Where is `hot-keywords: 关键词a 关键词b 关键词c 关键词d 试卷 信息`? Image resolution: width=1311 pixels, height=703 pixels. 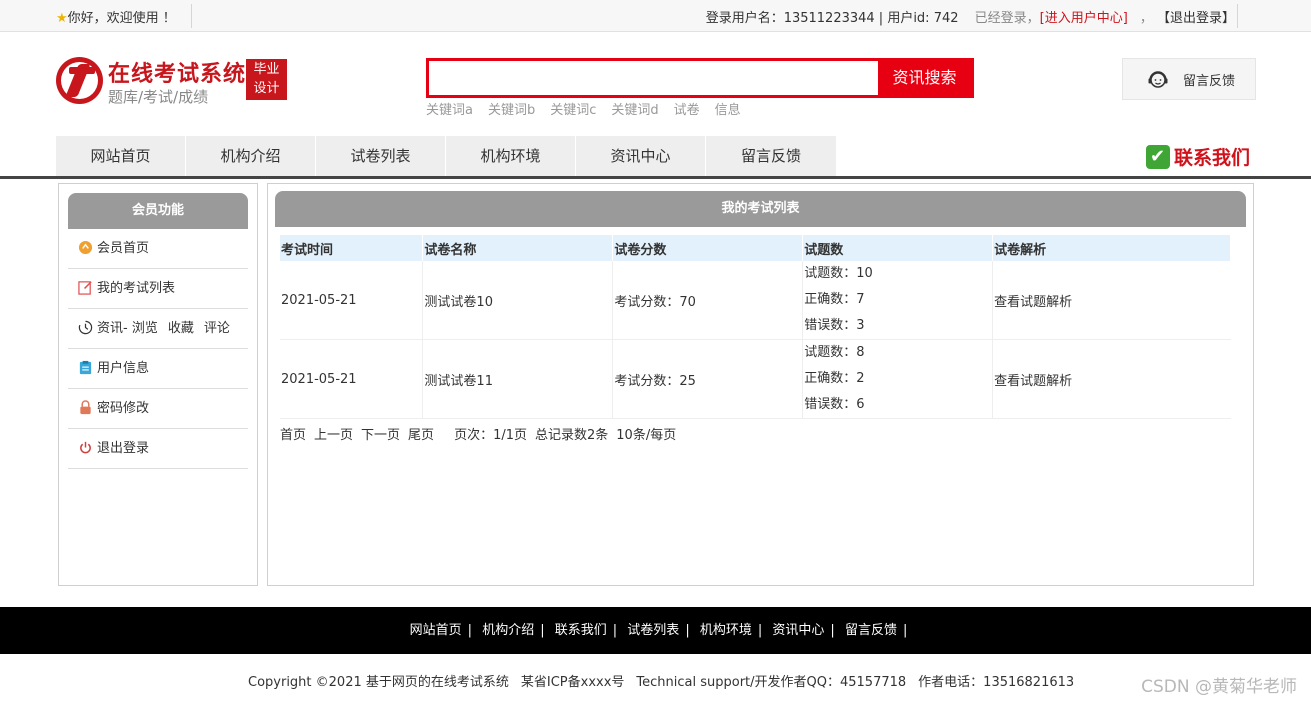
hot-keywords: 关键词a 关键词b 关键词c 关键词d 试卷 信息 is located at coordinates (591, 108).